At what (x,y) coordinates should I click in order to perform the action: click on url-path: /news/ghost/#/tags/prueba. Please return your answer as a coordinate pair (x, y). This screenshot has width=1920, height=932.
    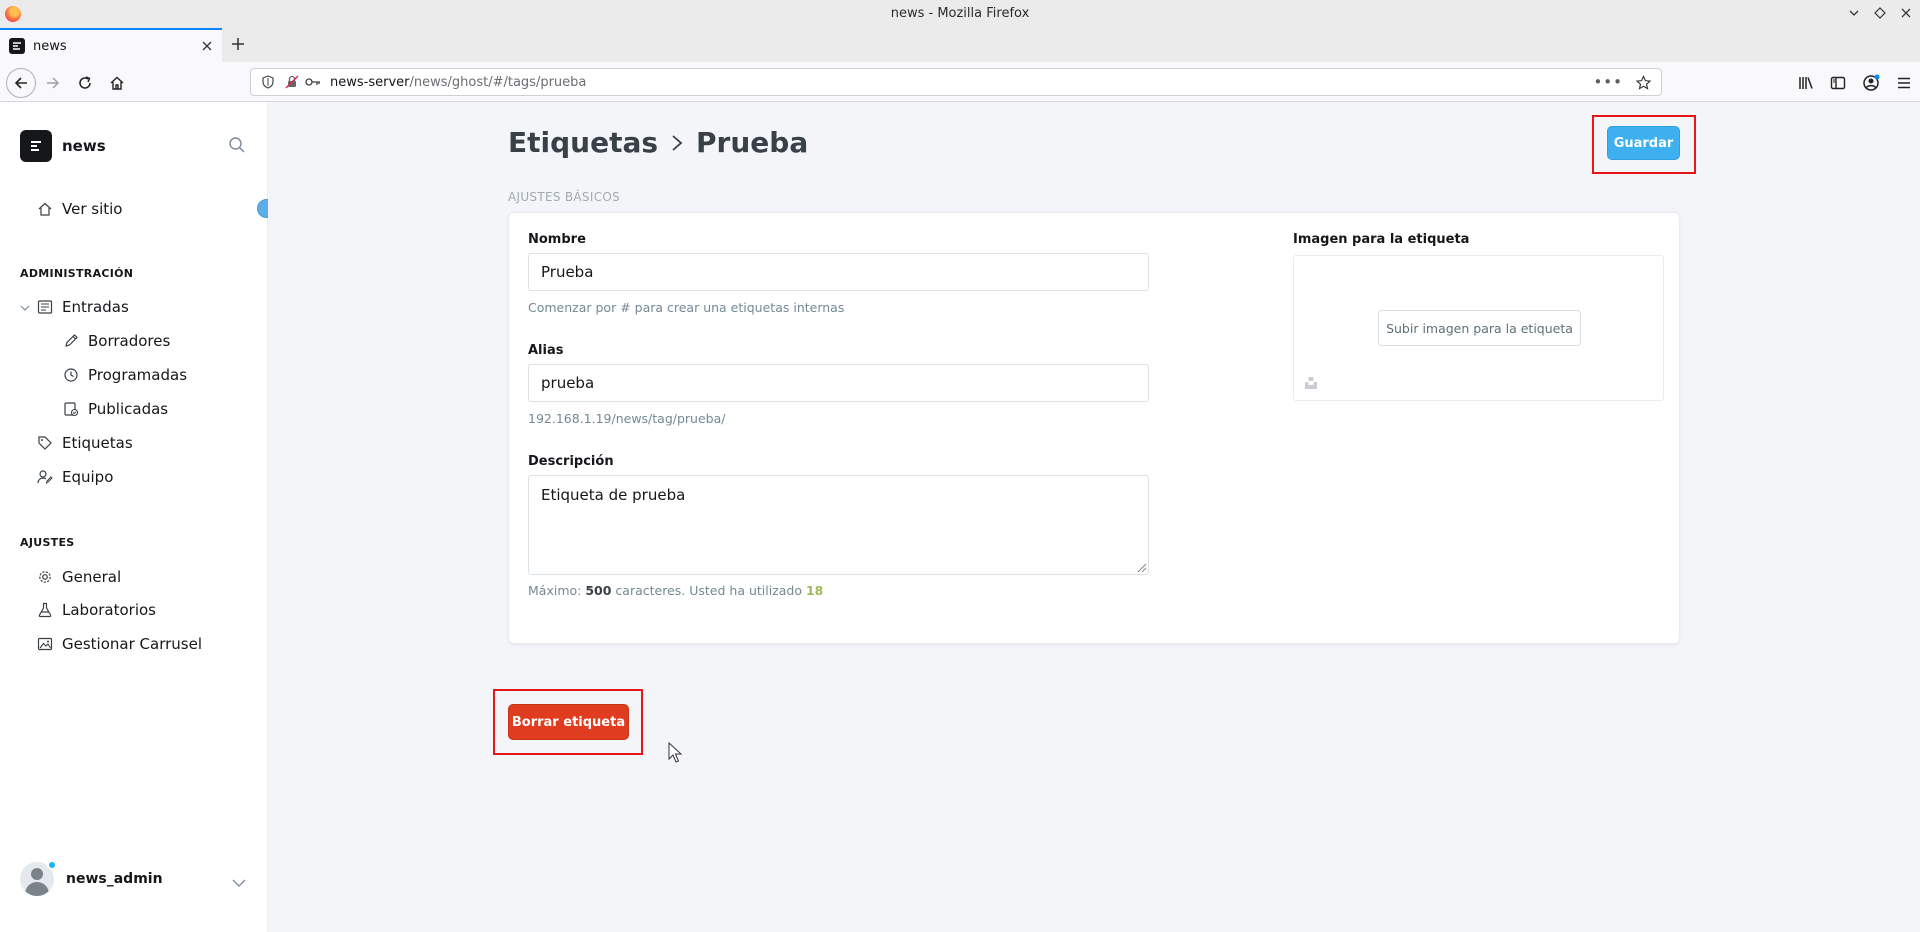
    Looking at the image, I should click on (498, 82).